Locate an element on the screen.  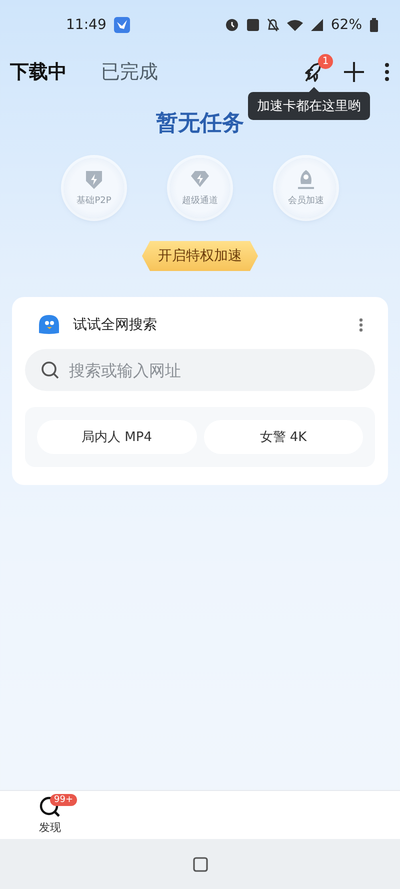
feature-badge: 会员加速 is located at coordinates (306, 188).